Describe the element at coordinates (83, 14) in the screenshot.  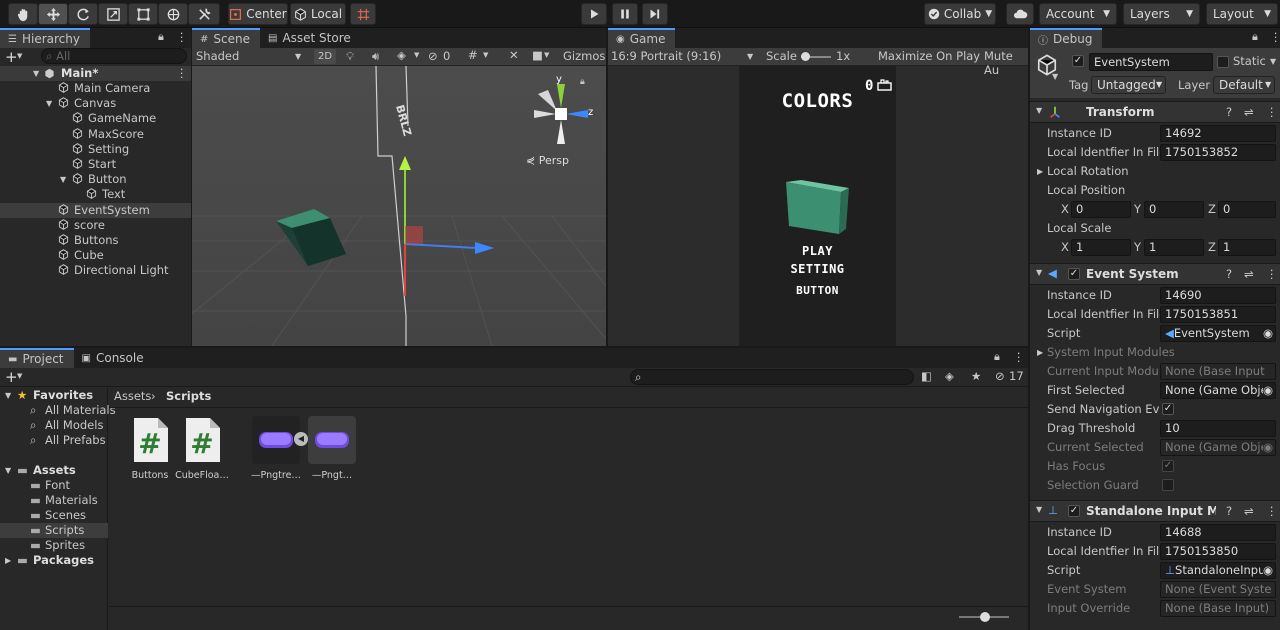
I see `rotate-tool-button` at that location.